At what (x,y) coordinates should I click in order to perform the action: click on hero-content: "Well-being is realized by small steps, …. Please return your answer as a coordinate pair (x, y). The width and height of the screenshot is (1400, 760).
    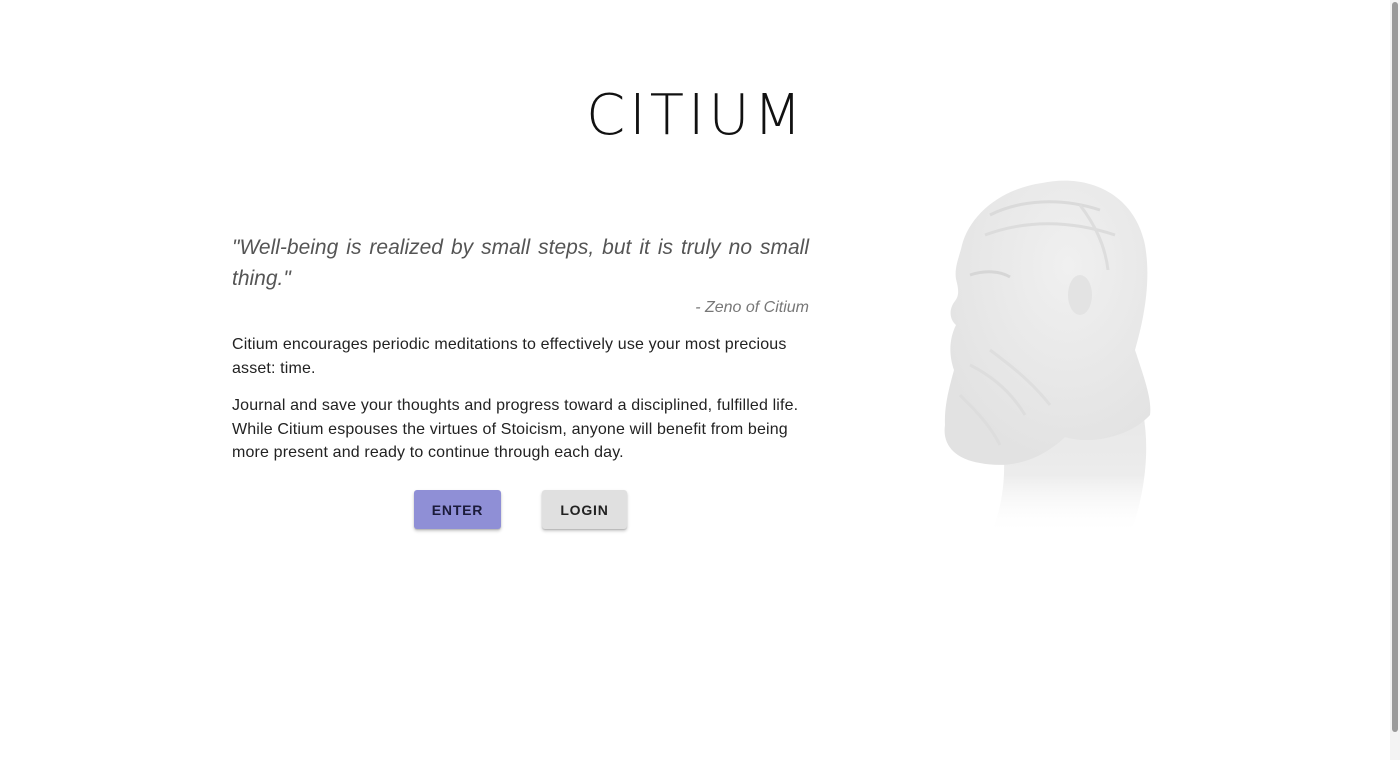
    Looking at the image, I should click on (520, 348).